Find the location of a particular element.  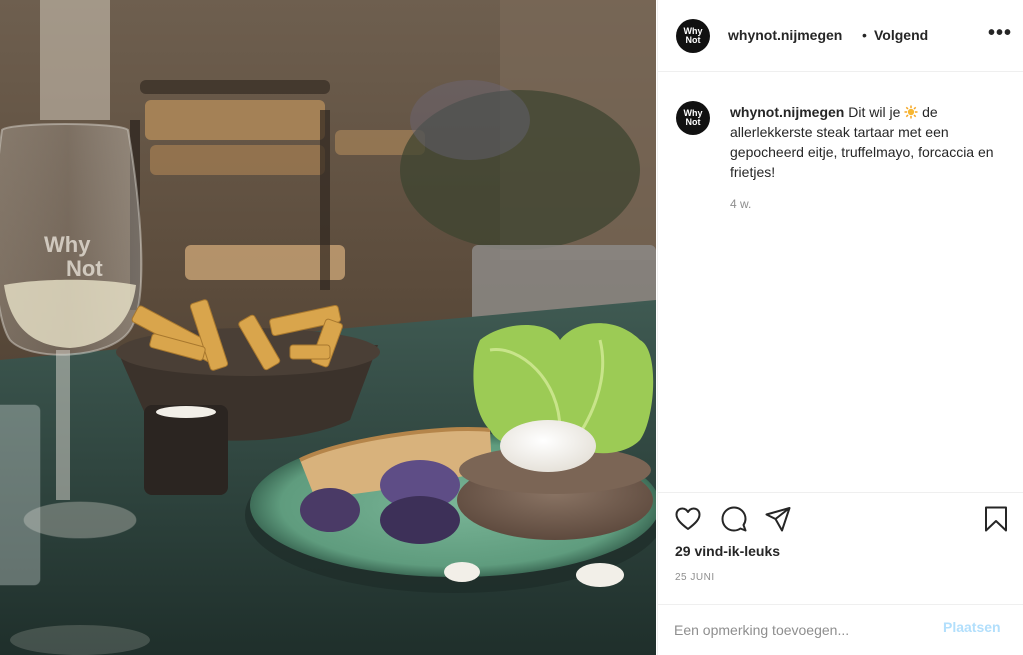

sun-emoji-icon is located at coordinates (911, 112).